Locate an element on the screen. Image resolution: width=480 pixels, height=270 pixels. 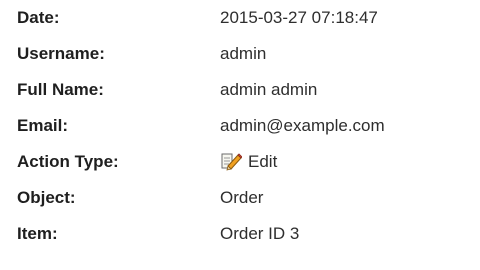
date-value: 2015-03-27 07:18:47 is located at coordinates (299, 17).